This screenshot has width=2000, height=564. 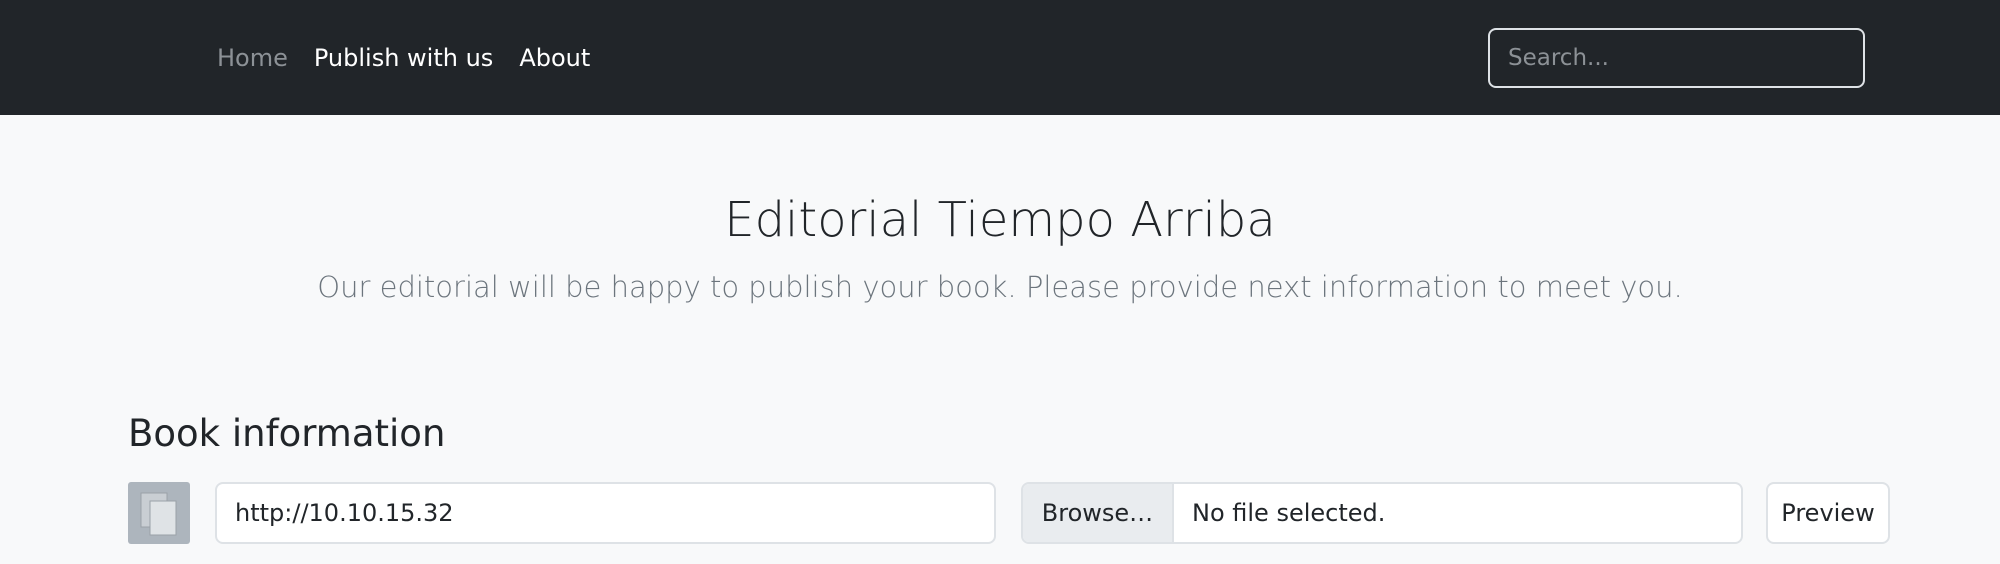 What do you see at coordinates (1828, 513) in the screenshot?
I see `preview-button: Preview` at bounding box center [1828, 513].